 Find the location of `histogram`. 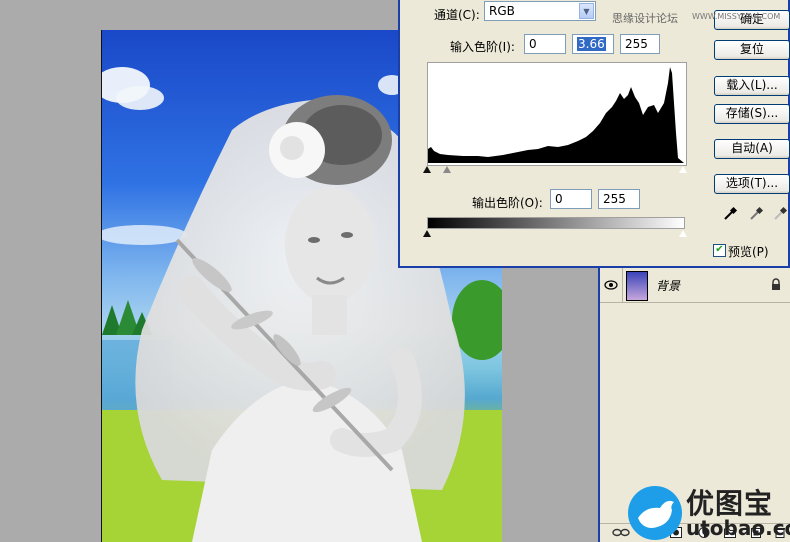

histogram is located at coordinates (557, 114).